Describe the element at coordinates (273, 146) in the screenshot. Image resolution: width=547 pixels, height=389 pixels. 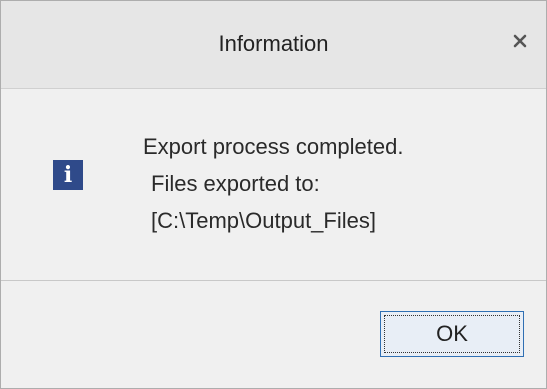
I see `message-line-1: Export process completed.` at that location.